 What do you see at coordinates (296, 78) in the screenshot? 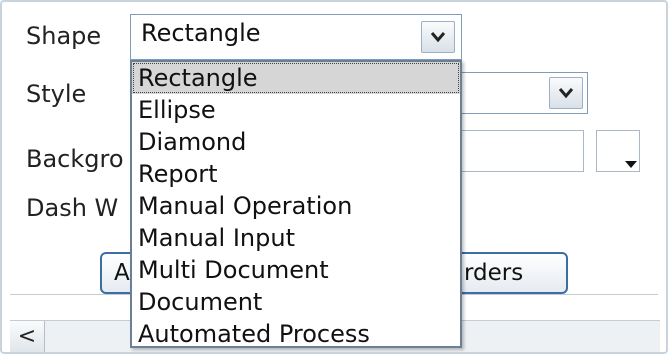
I see `shape-option-rectangle: Rectangle` at bounding box center [296, 78].